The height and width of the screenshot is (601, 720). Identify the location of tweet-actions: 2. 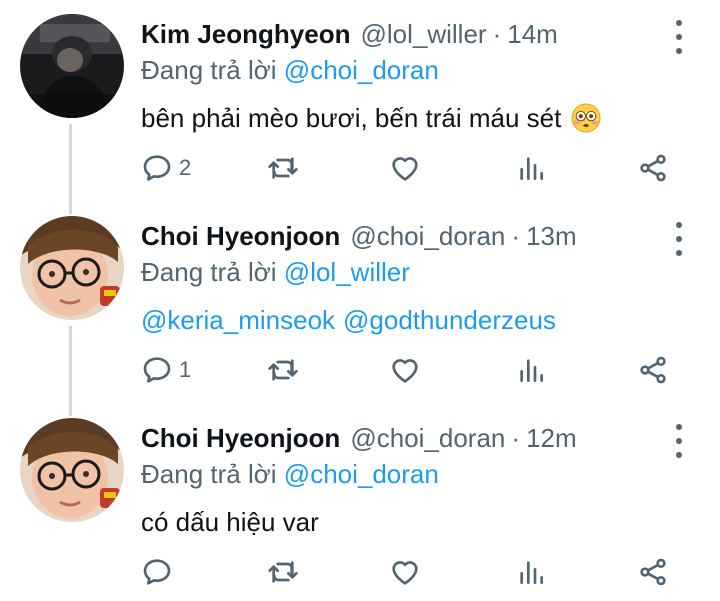
(411, 168).